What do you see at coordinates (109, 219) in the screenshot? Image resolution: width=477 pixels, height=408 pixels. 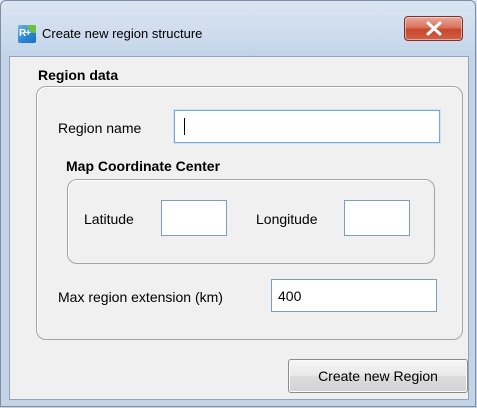 I see `latitude-label: Latitude` at bounding box center [109, 219].